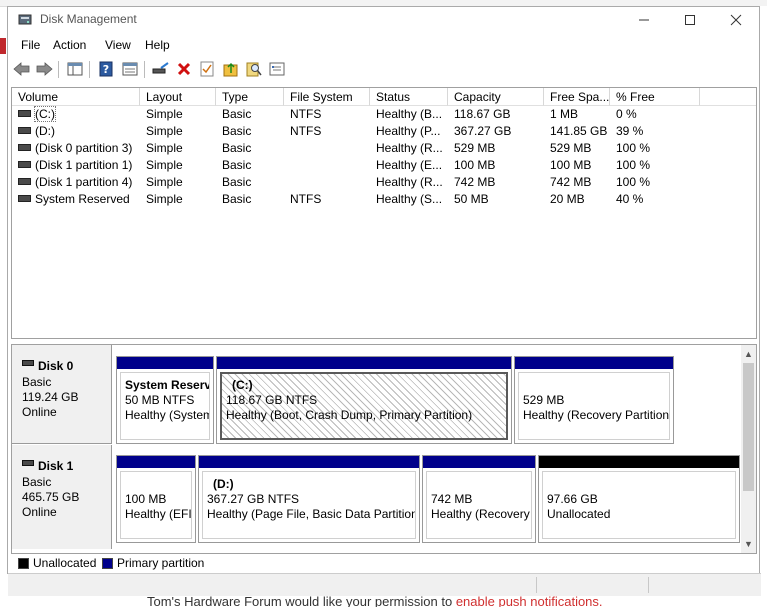  I want to click on menu-action: Action, so click(69, 45).